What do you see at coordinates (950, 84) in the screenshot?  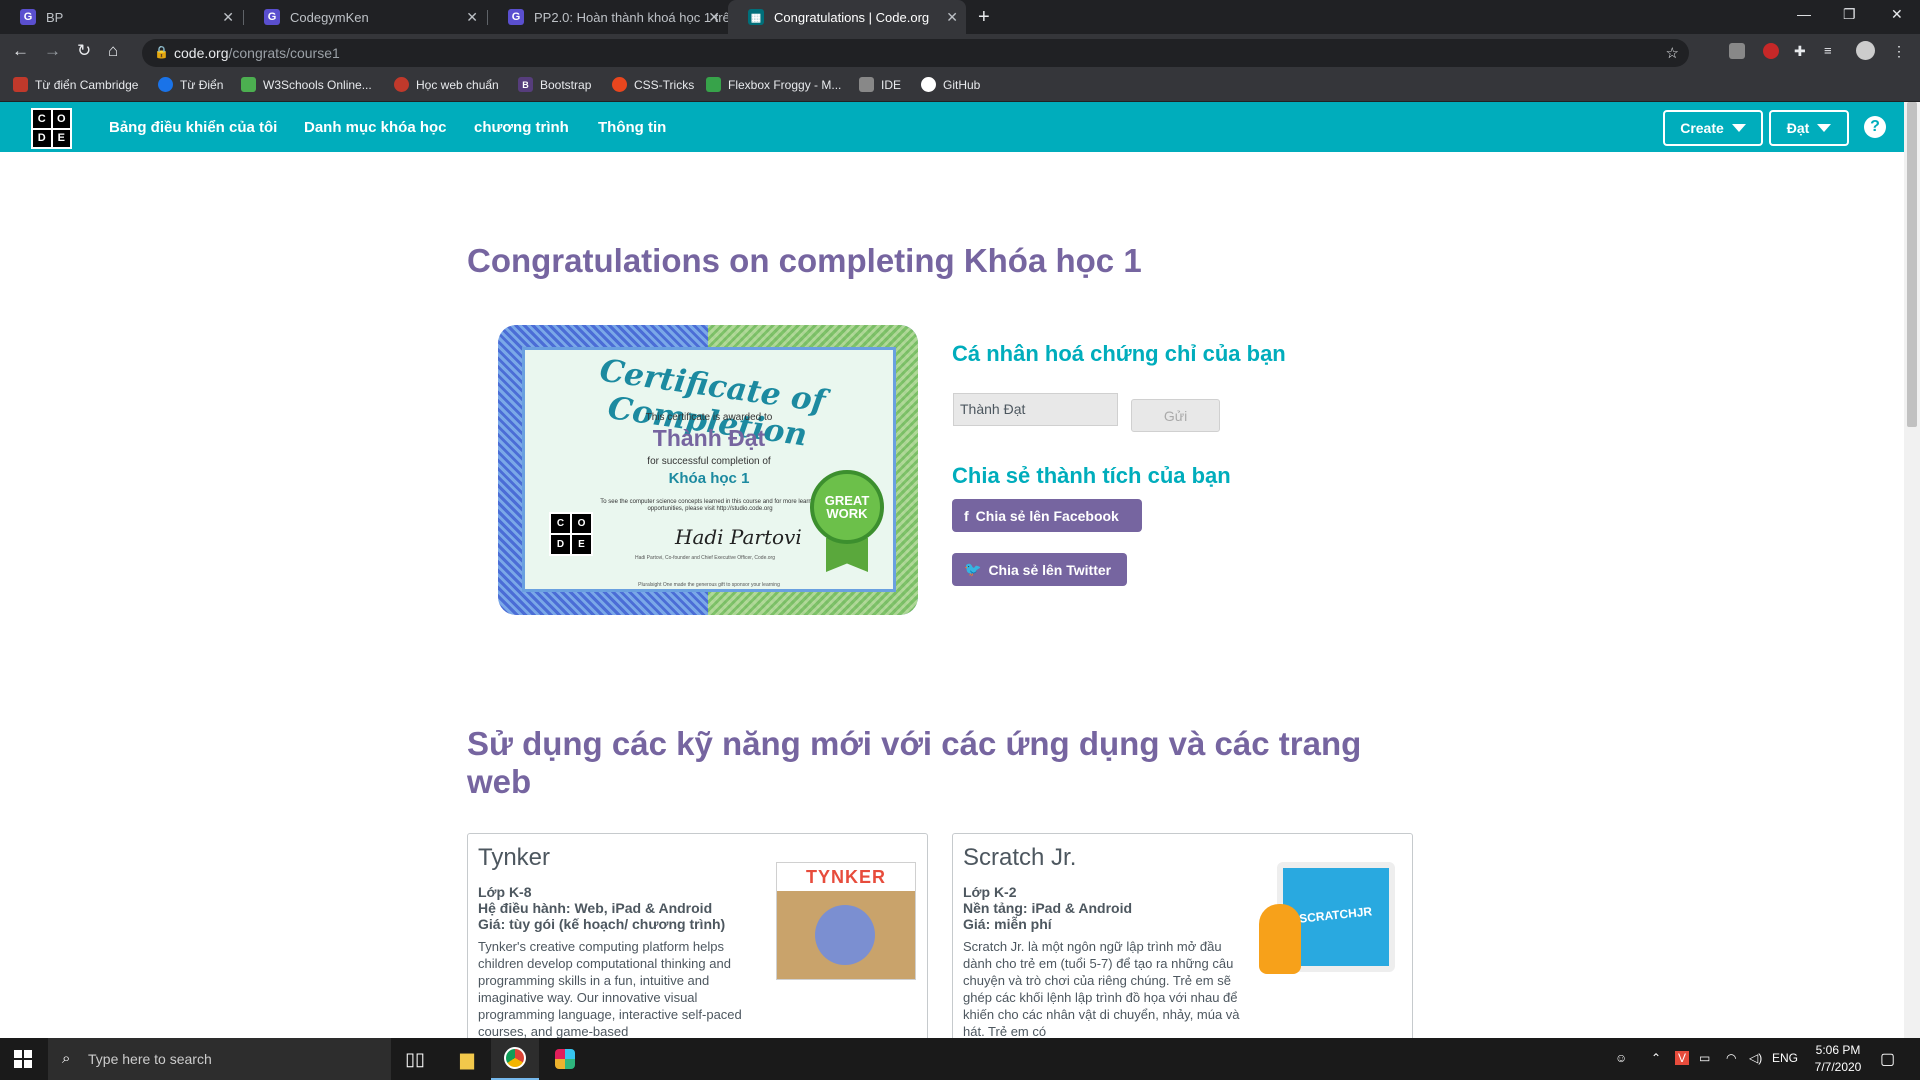 I see `bookmark-github: GitHub` at bounding box center [950, 84].